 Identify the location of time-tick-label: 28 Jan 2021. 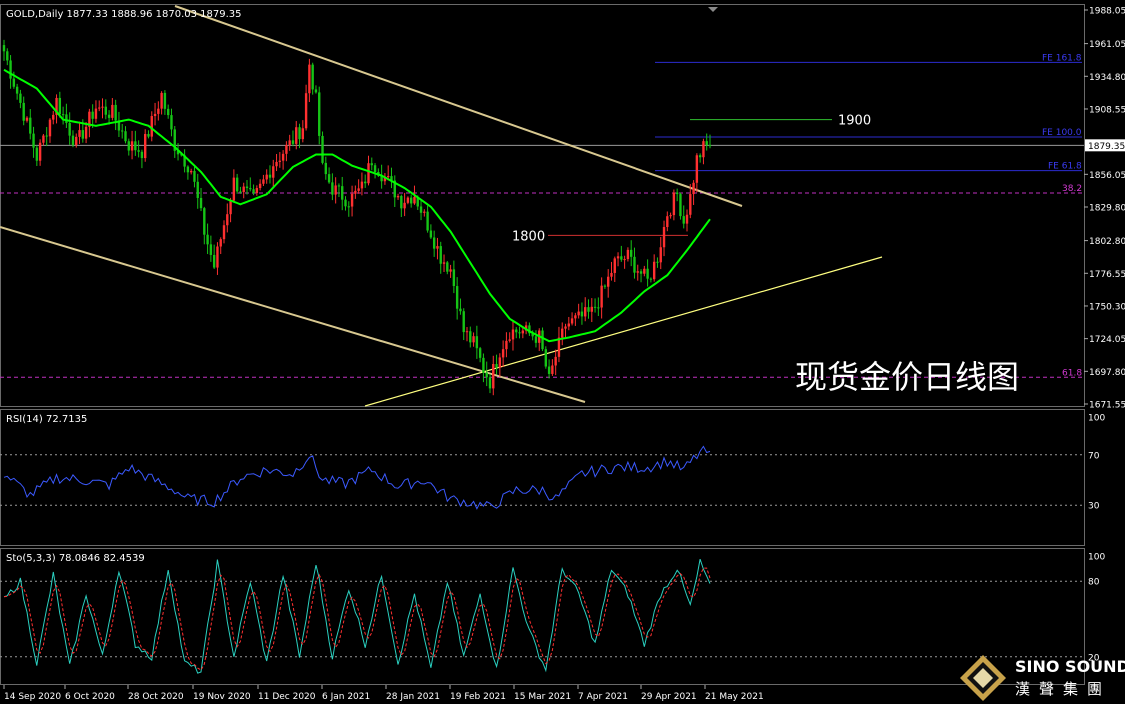
(413, 697).